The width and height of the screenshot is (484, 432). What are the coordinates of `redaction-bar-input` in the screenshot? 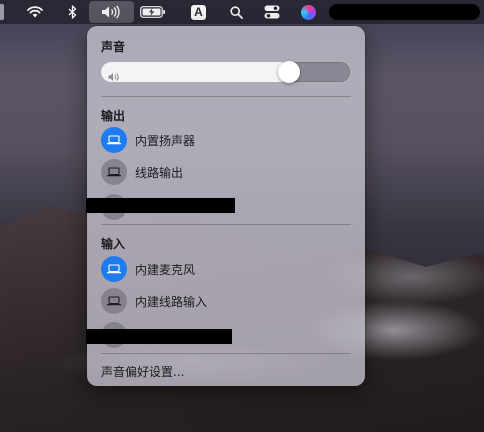 It's located at (159, 336).